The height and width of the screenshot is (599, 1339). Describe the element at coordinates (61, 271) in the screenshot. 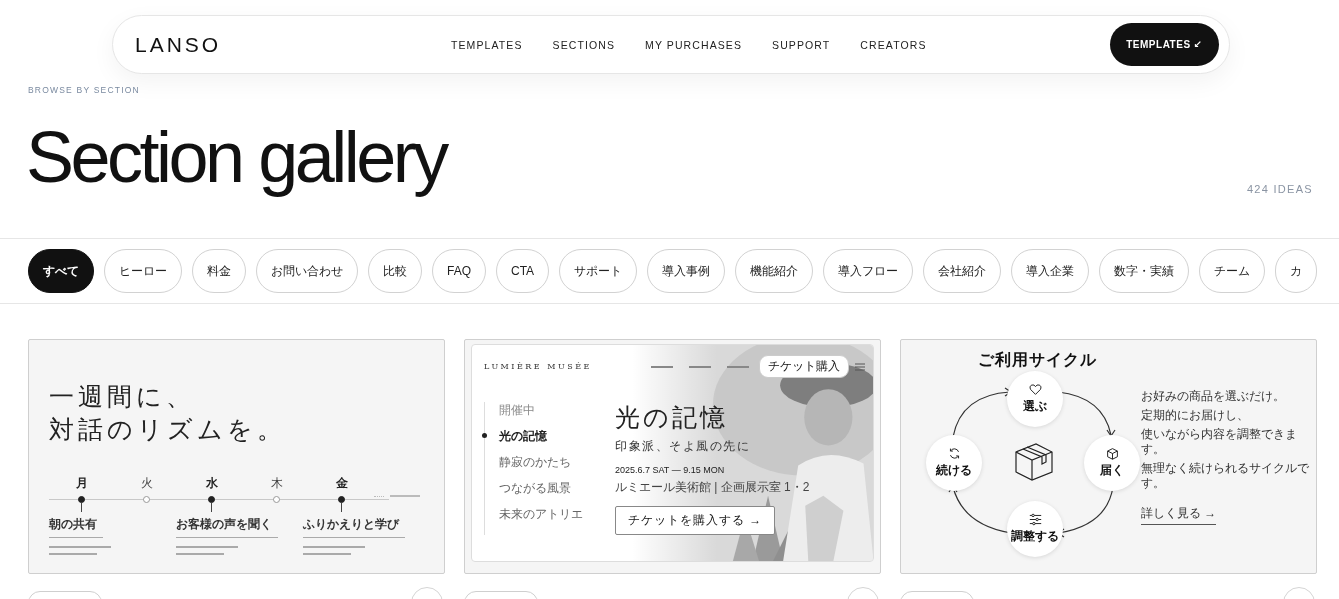

I see `filter-chip: すべて` at that location.